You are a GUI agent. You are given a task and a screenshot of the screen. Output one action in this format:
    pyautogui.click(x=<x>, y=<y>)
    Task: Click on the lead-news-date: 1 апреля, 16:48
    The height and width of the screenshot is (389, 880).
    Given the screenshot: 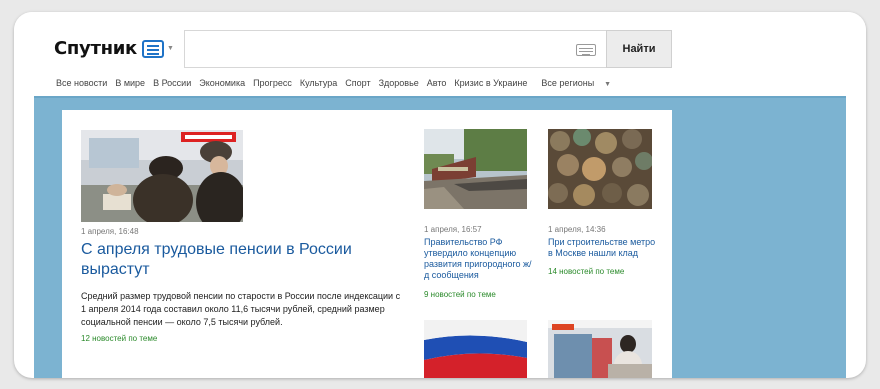 What is the action you would take?
    pyautogui.click(x=110, y=231)
    